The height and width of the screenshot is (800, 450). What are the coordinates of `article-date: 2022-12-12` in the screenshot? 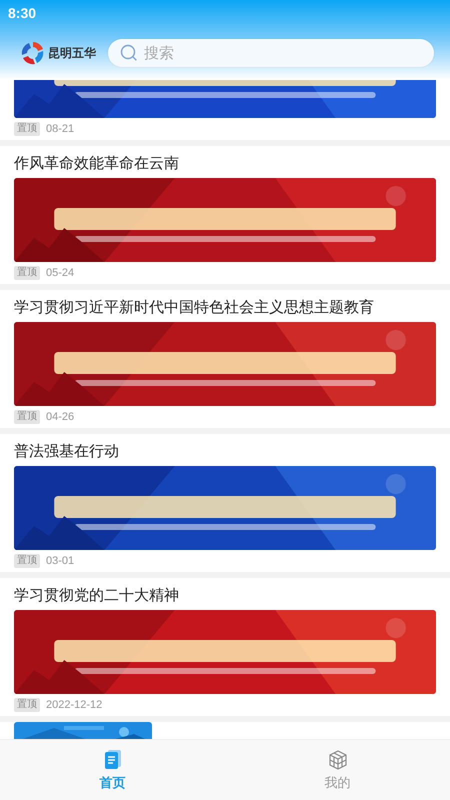 It's located at (74, 705).